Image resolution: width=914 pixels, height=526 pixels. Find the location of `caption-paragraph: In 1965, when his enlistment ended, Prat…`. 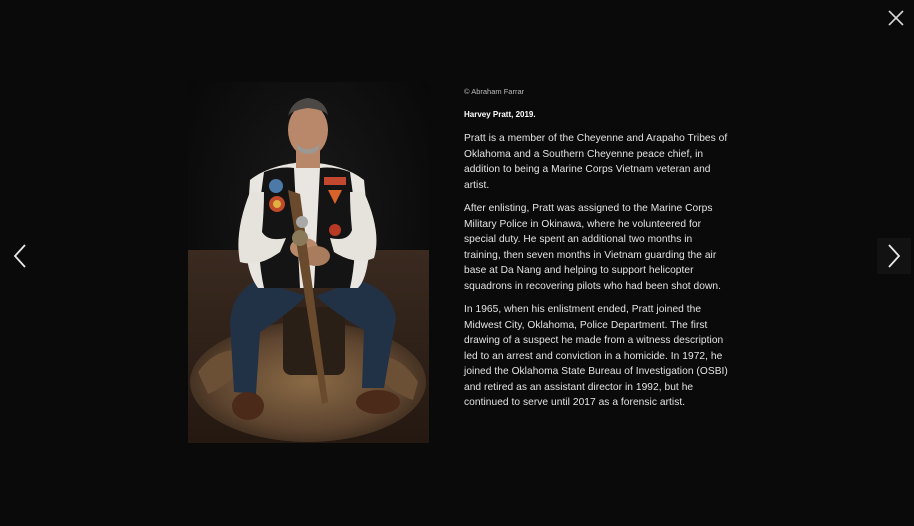

caption-paragraph: In 1965, when his enlistment ended, Prat… is located at coordinates (596, 356).